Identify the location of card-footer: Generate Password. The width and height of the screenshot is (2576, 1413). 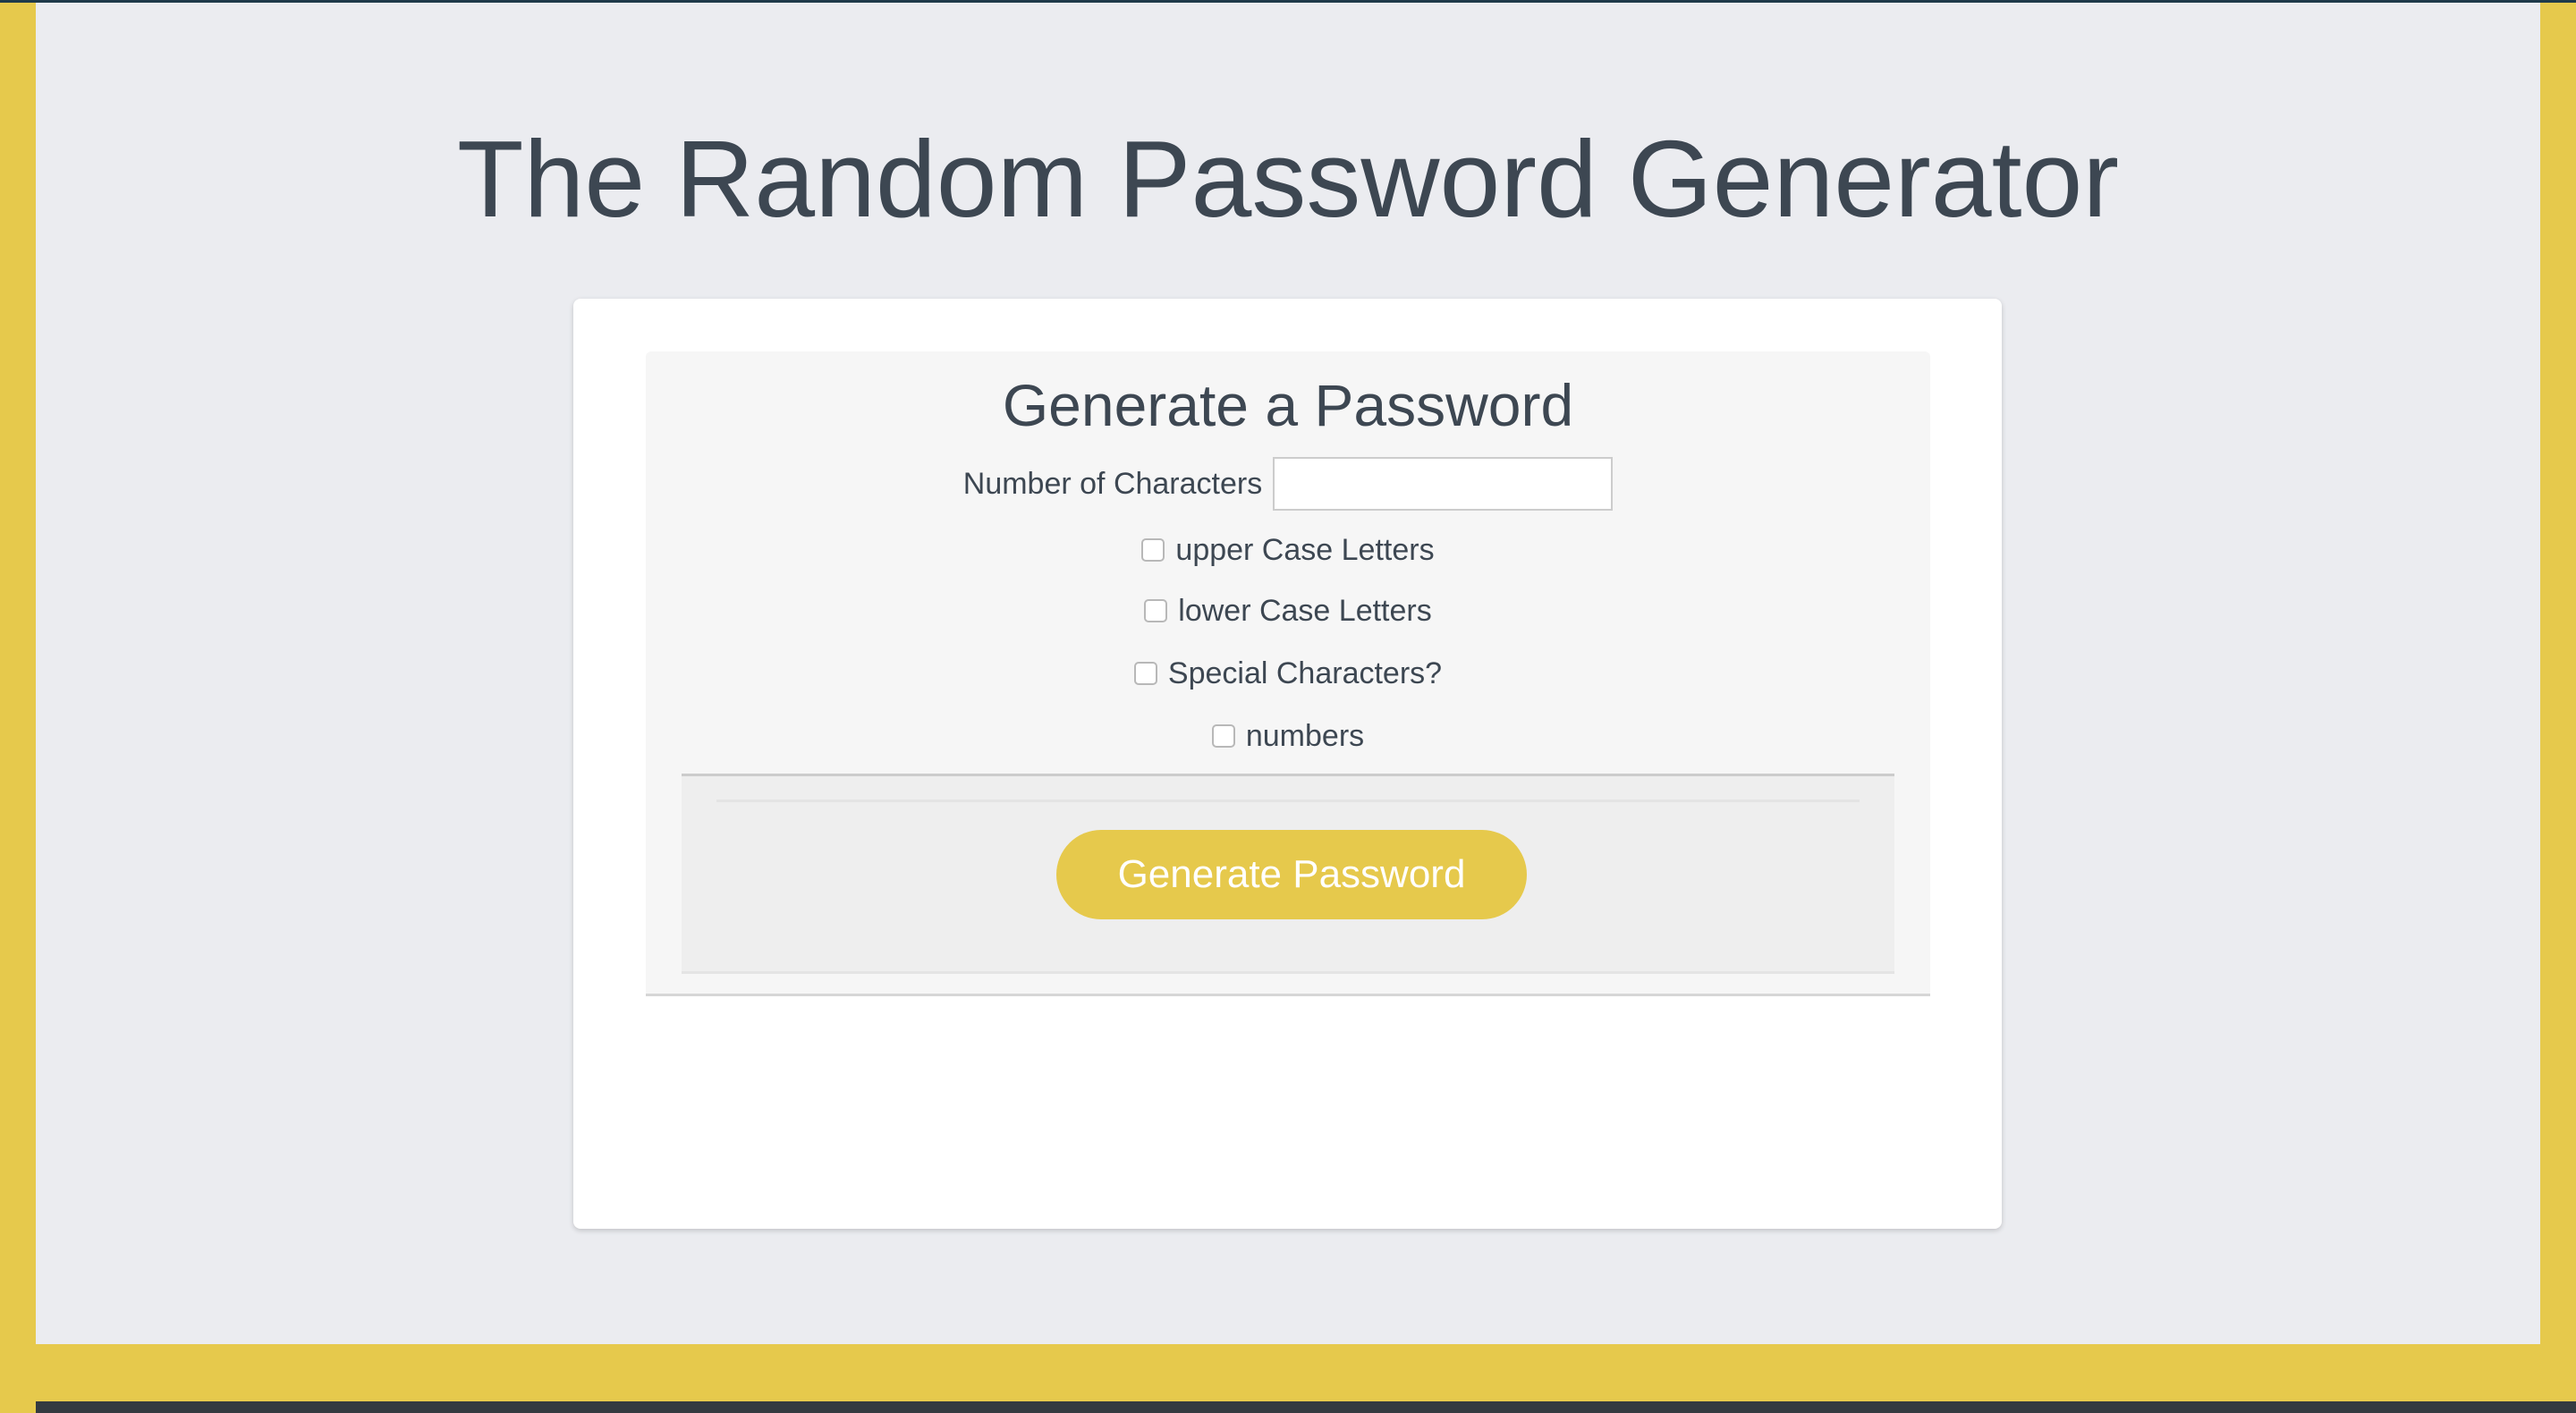
(1288, 874).